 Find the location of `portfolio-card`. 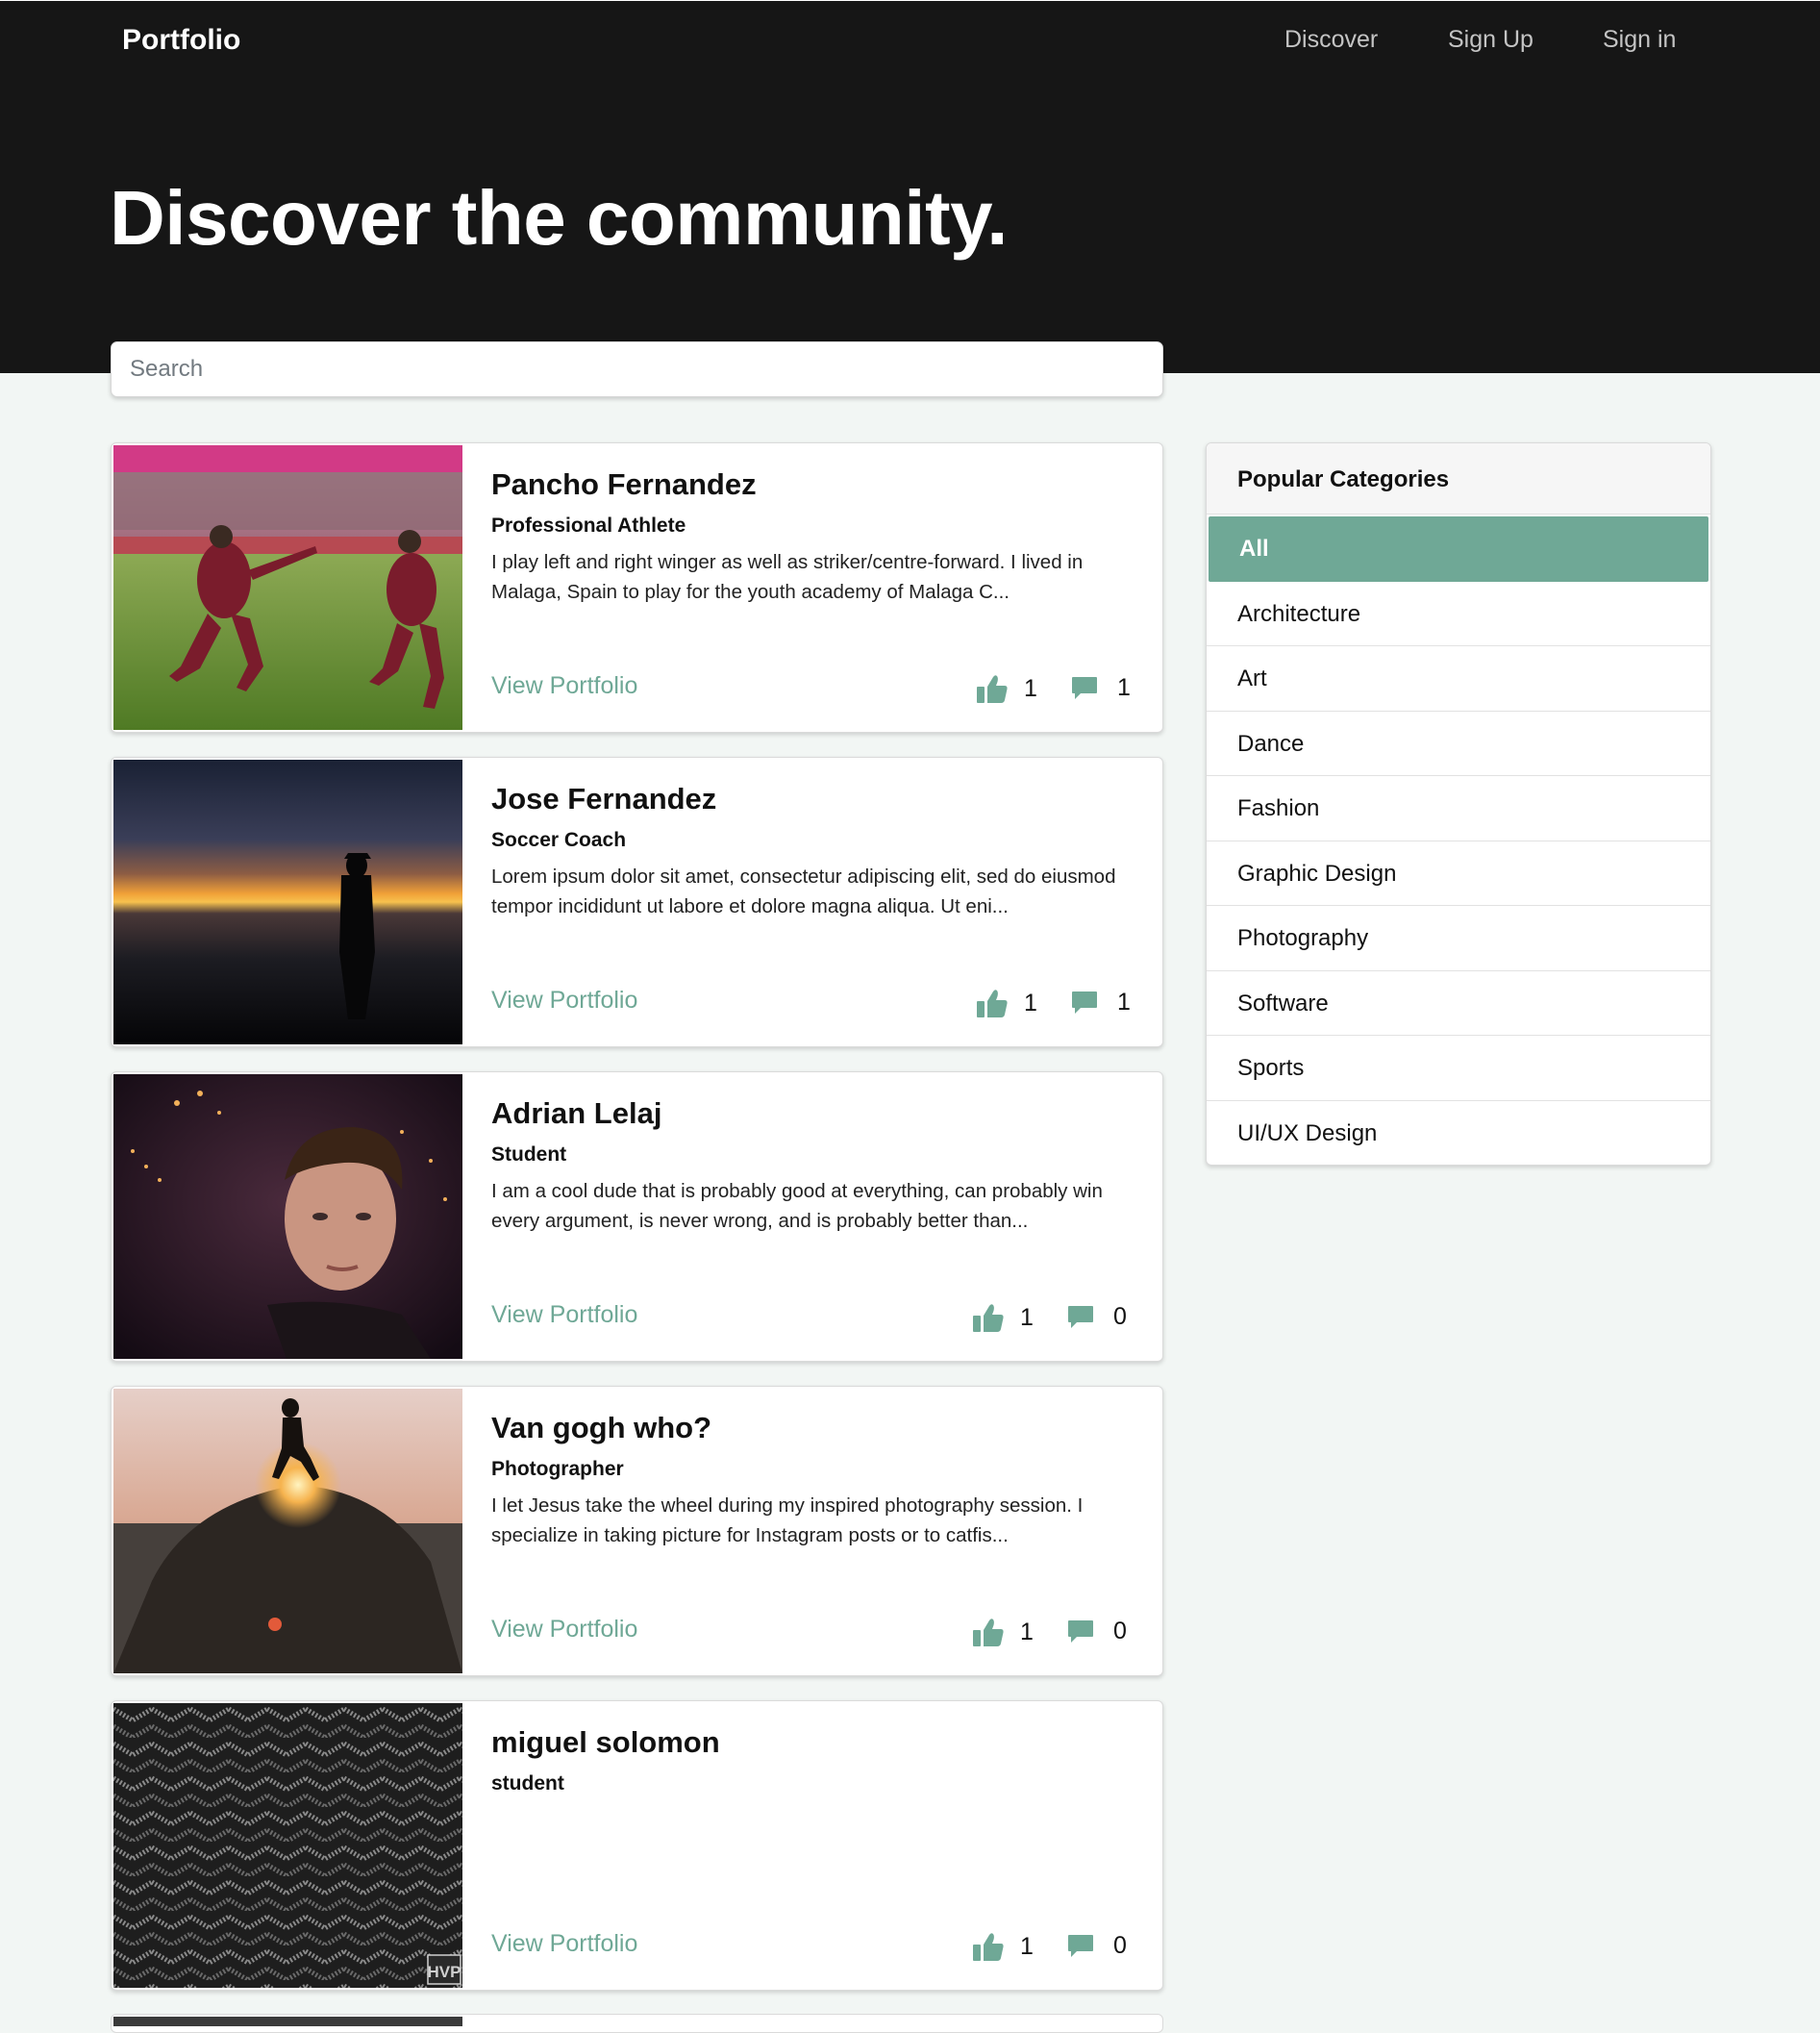

portfolio-card is located at coordinates (637, 2023).